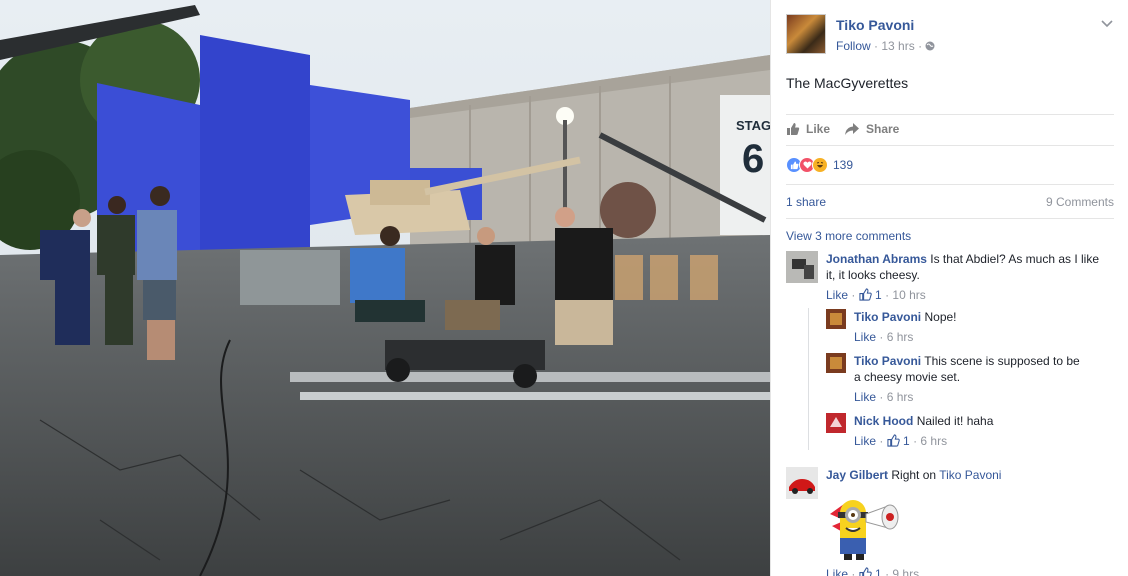  What do you see at coordinates (950, 35) in the screenshot?
I see `post-header: Tiko Pavoni Follow · 13 hrs ·` at bounding box center [950, 35].